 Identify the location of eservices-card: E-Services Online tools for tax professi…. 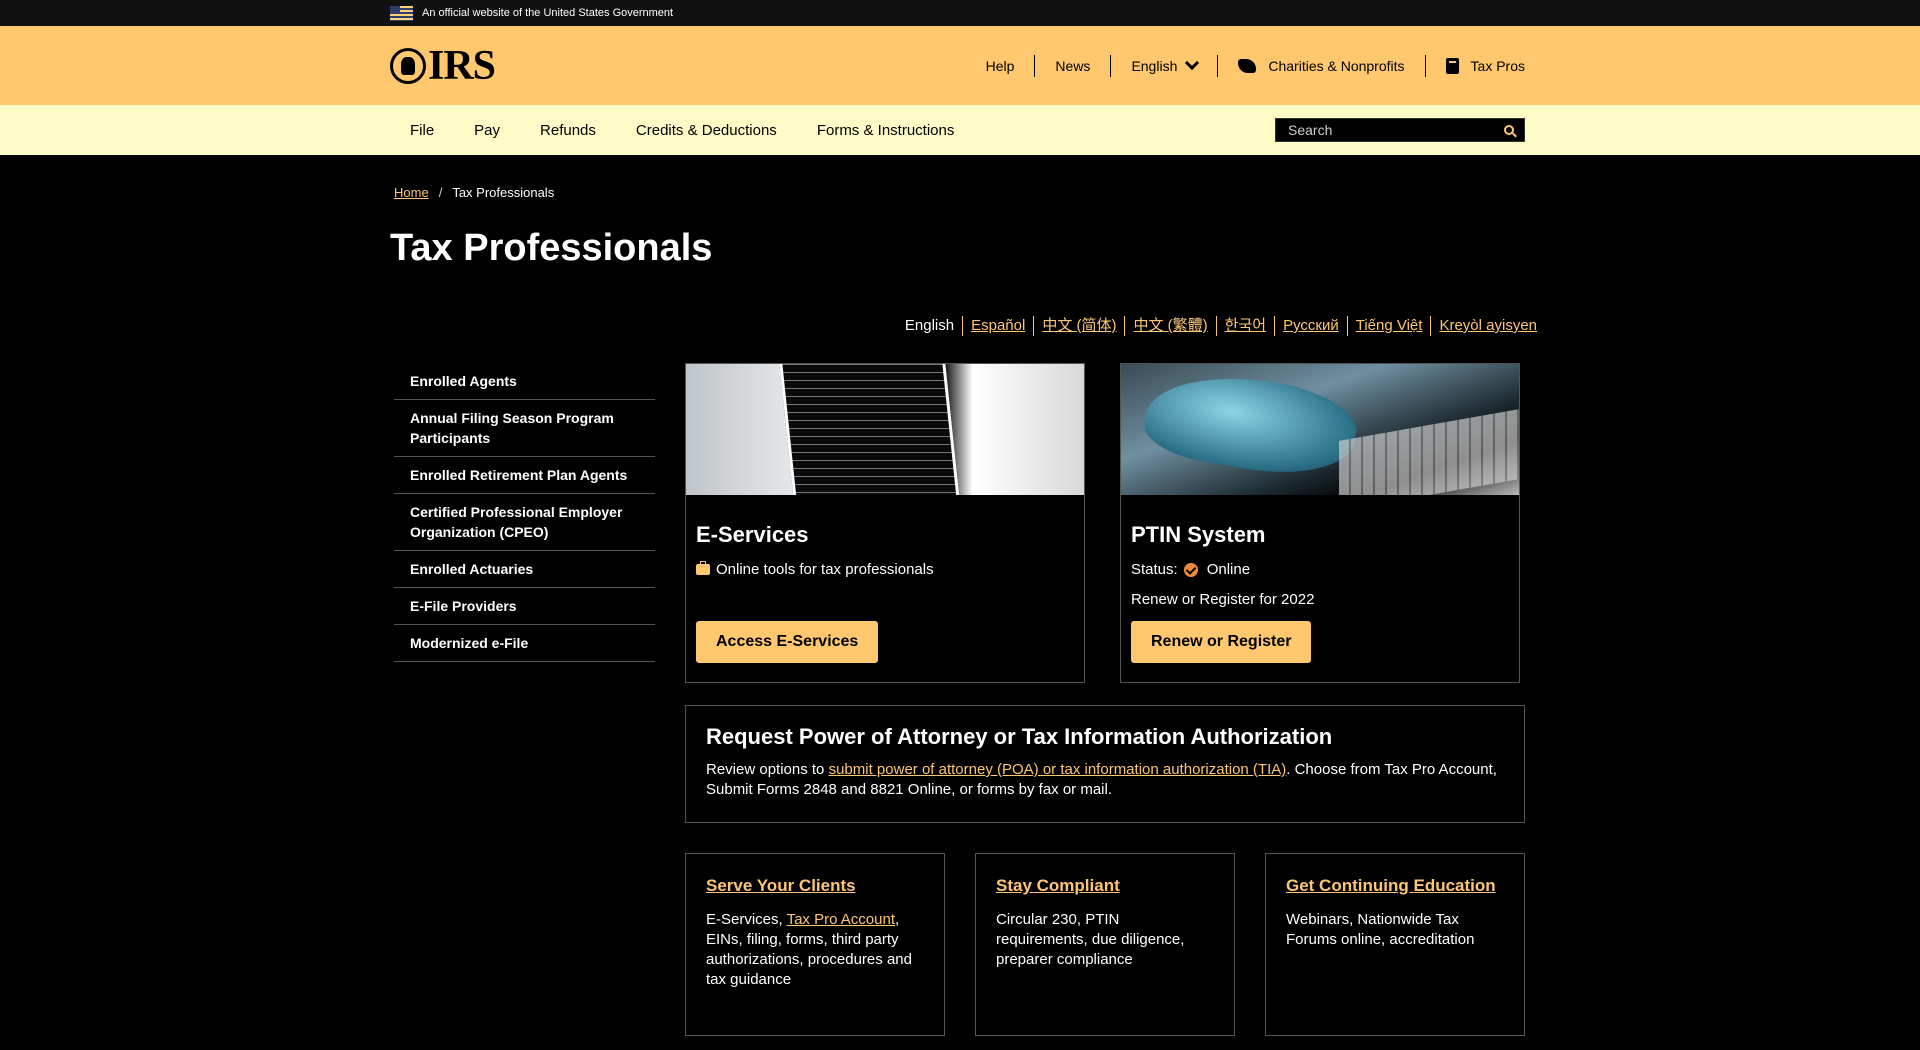
(885, 523).